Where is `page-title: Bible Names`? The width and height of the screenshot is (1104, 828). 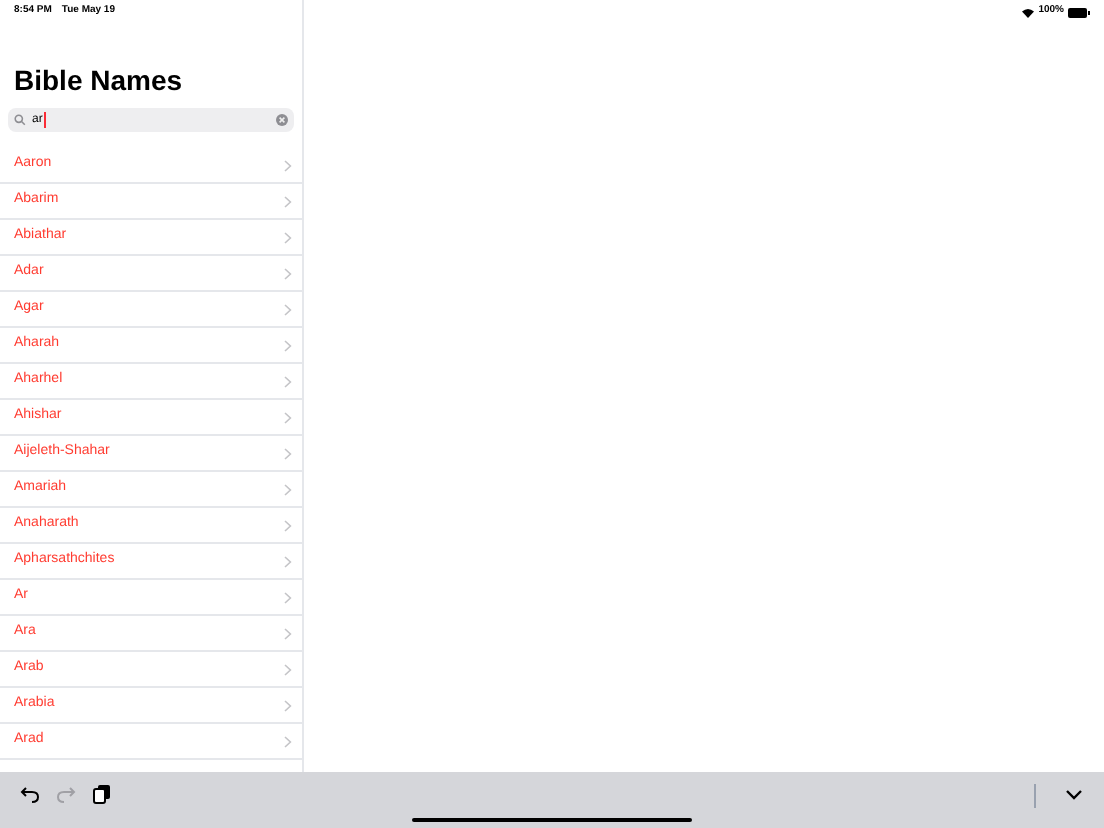 page-title: Bible Names is located at coordinates (98, 80).